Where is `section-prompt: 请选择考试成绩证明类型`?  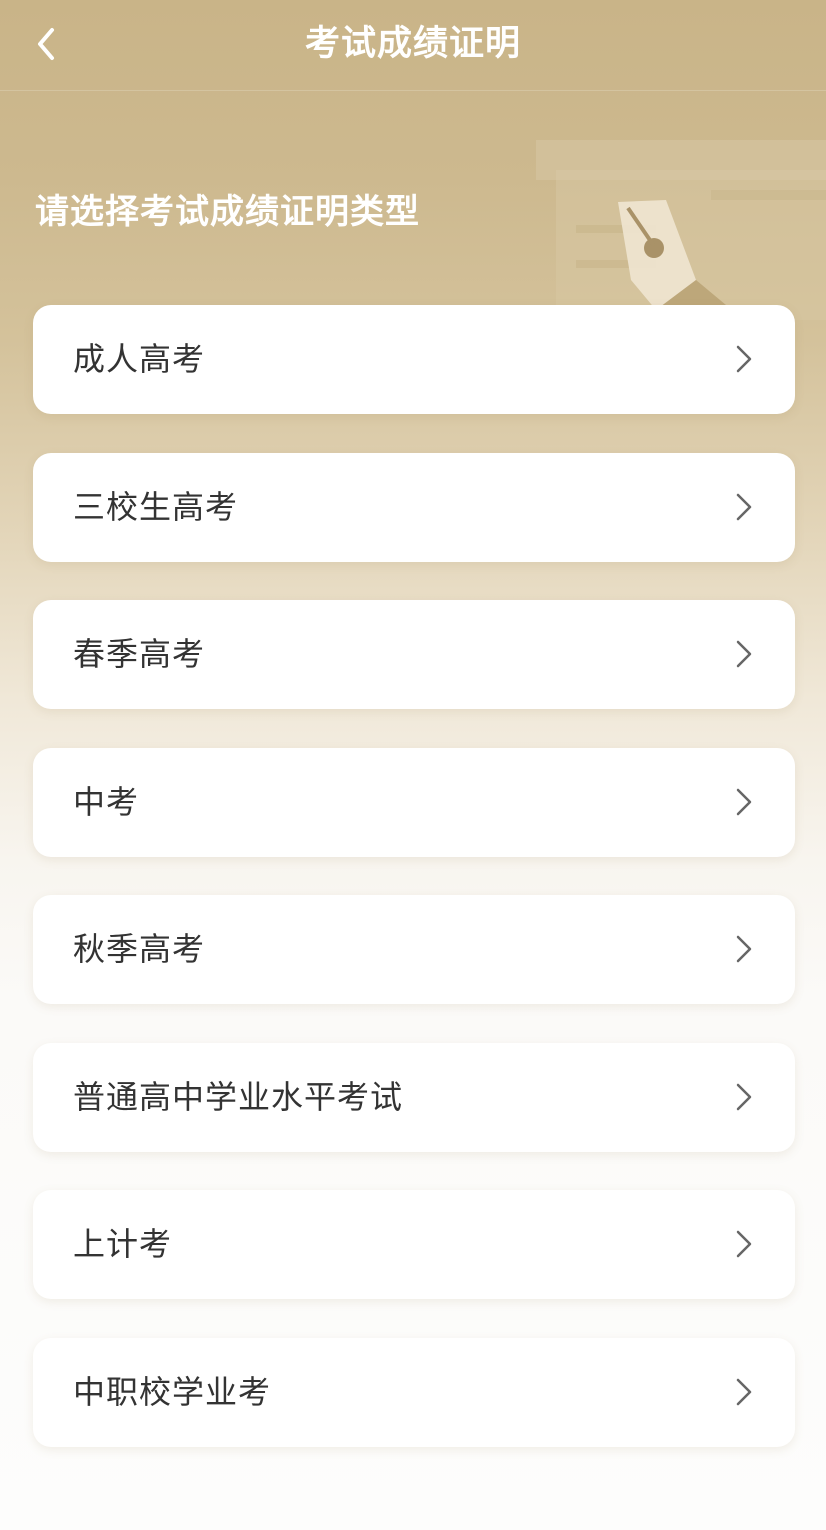
section-prompt: 请选择考试成绩证明类型 is located at coordinates (227, 212).